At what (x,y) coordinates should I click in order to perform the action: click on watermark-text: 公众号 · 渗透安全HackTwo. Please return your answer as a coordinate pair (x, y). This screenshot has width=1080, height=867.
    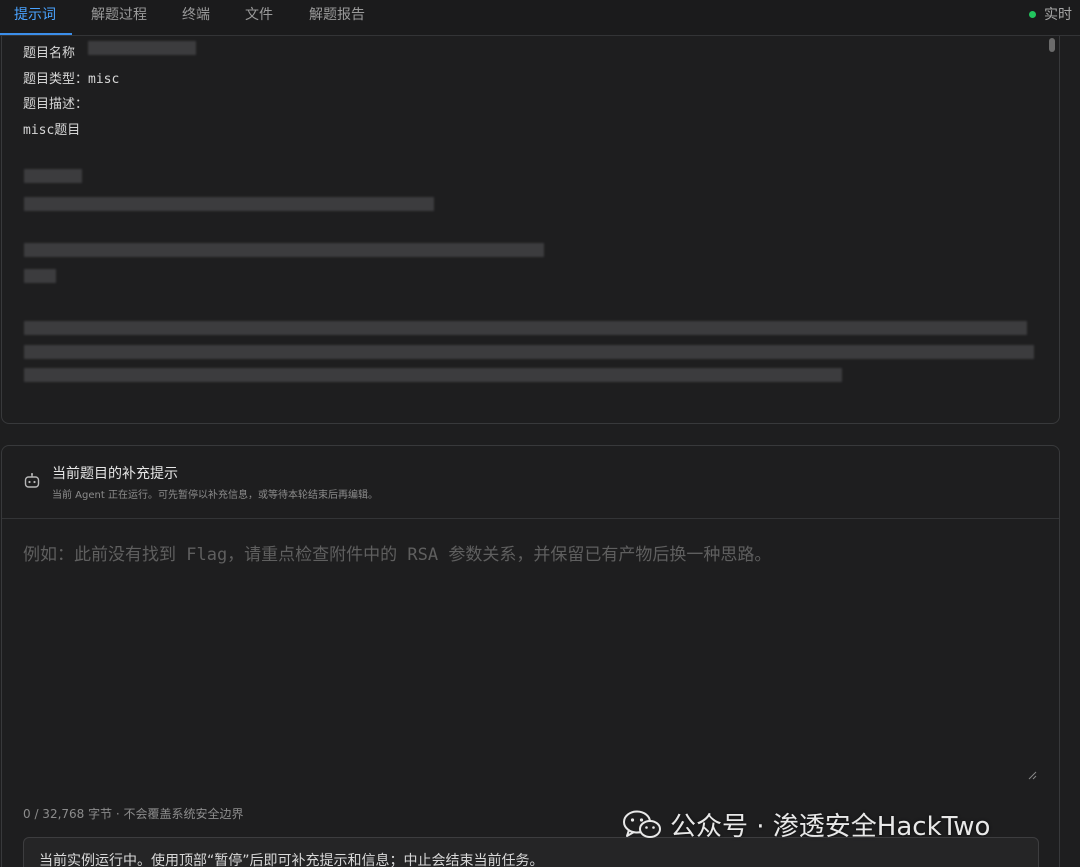
    Looking at the image, I should click on (830, 827).